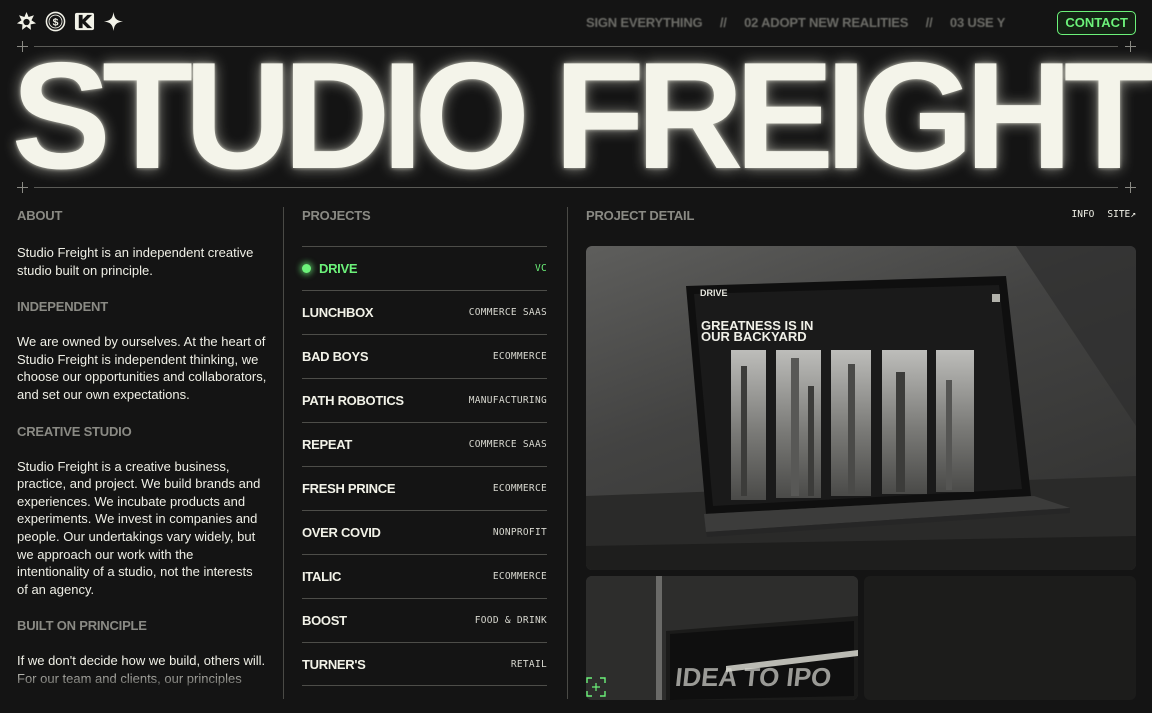 This screenshot has height=713, width=1152. I want to click on projects-heading: PROJECTS, so click(336, 215).